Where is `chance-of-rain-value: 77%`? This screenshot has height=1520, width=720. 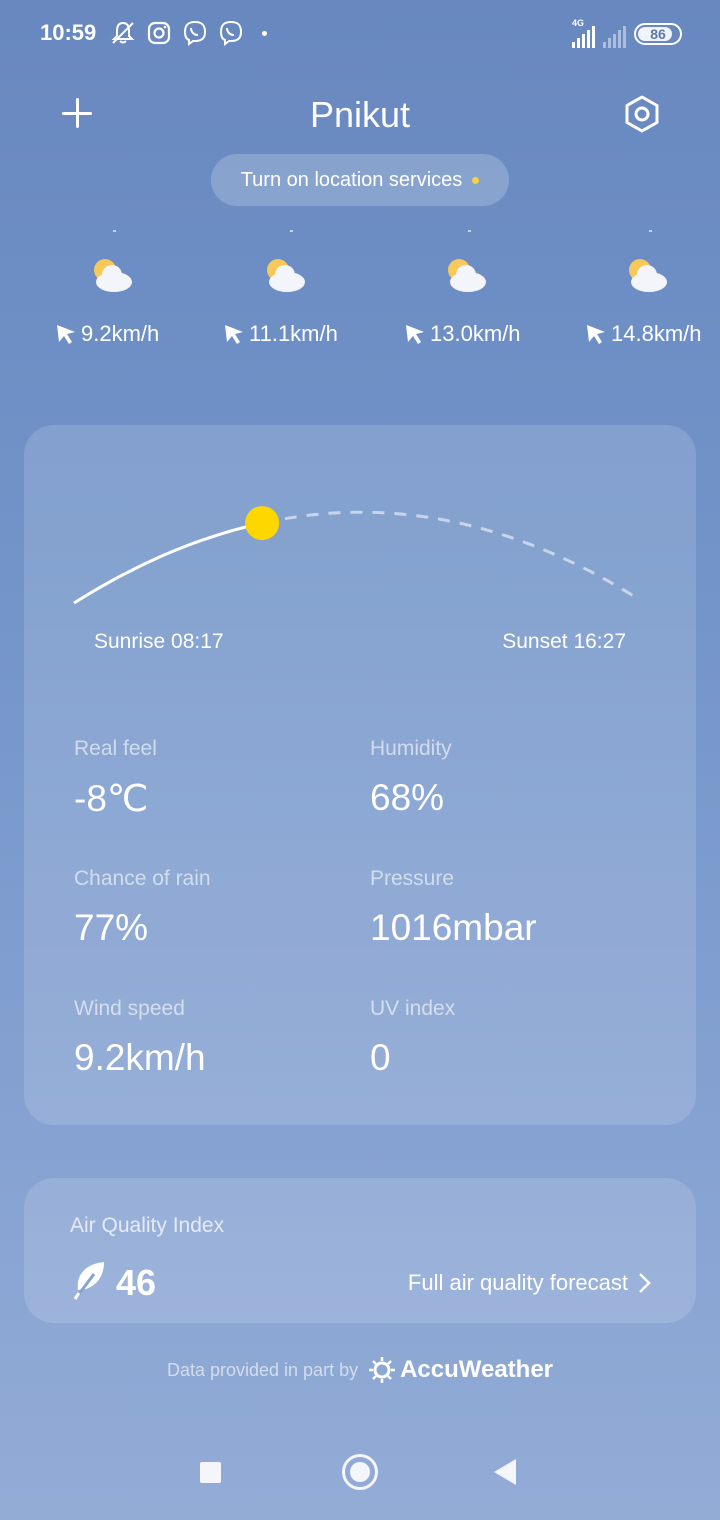 chance-of-rain-value: 77% is located at coordinates (111, 927).